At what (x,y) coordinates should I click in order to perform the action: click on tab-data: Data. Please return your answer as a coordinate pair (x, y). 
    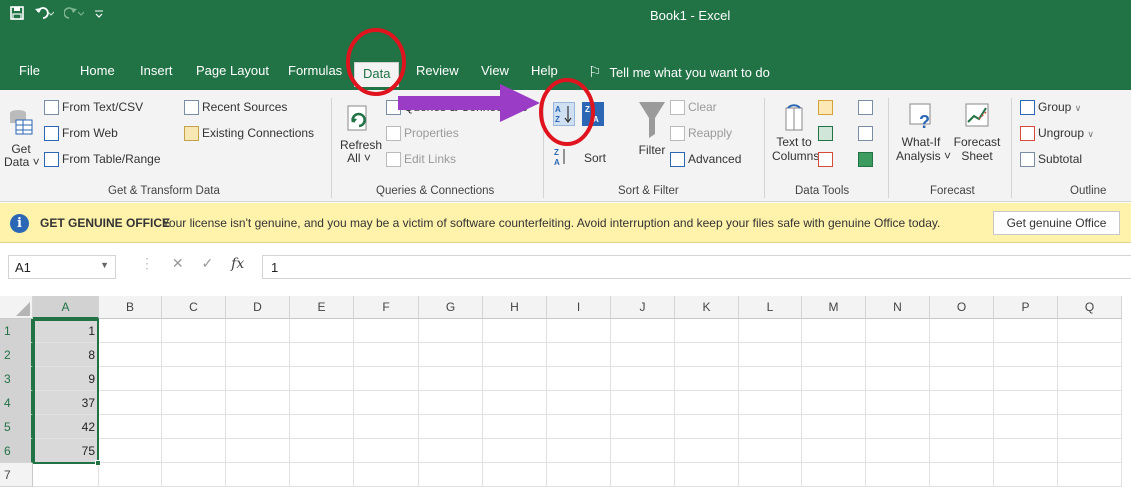
    Looking at the image, I should click on (377, 74).